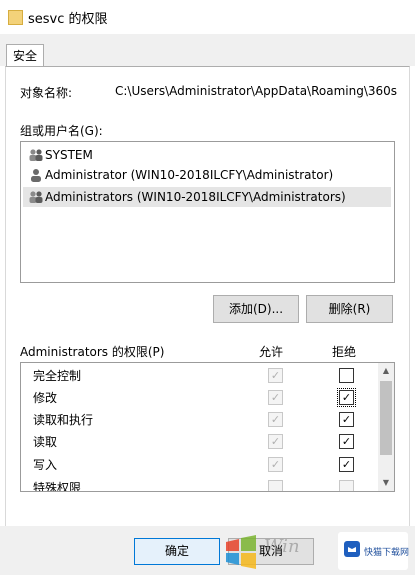 This screenshot has height=575, width=415. Describe the element at coordinates (271, 352) in the screenshot. I see `allow-column-header: 允许` at that location.